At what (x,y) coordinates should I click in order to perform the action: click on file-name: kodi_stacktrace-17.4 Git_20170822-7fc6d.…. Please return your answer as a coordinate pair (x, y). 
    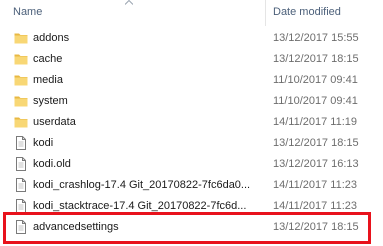
    Looking at the image, I should click on (140, 206).